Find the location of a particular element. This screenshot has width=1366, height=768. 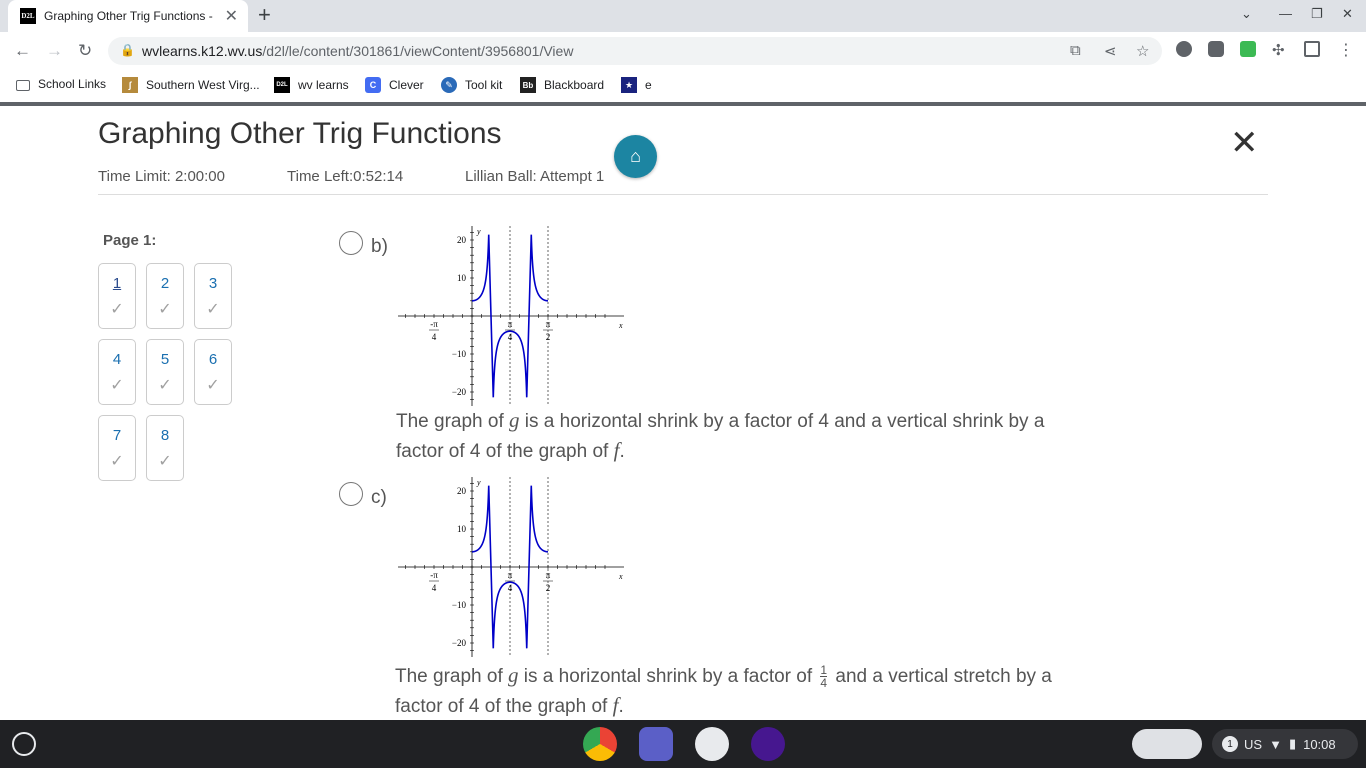

question-number: 2 is located at coordinates (165, 283).